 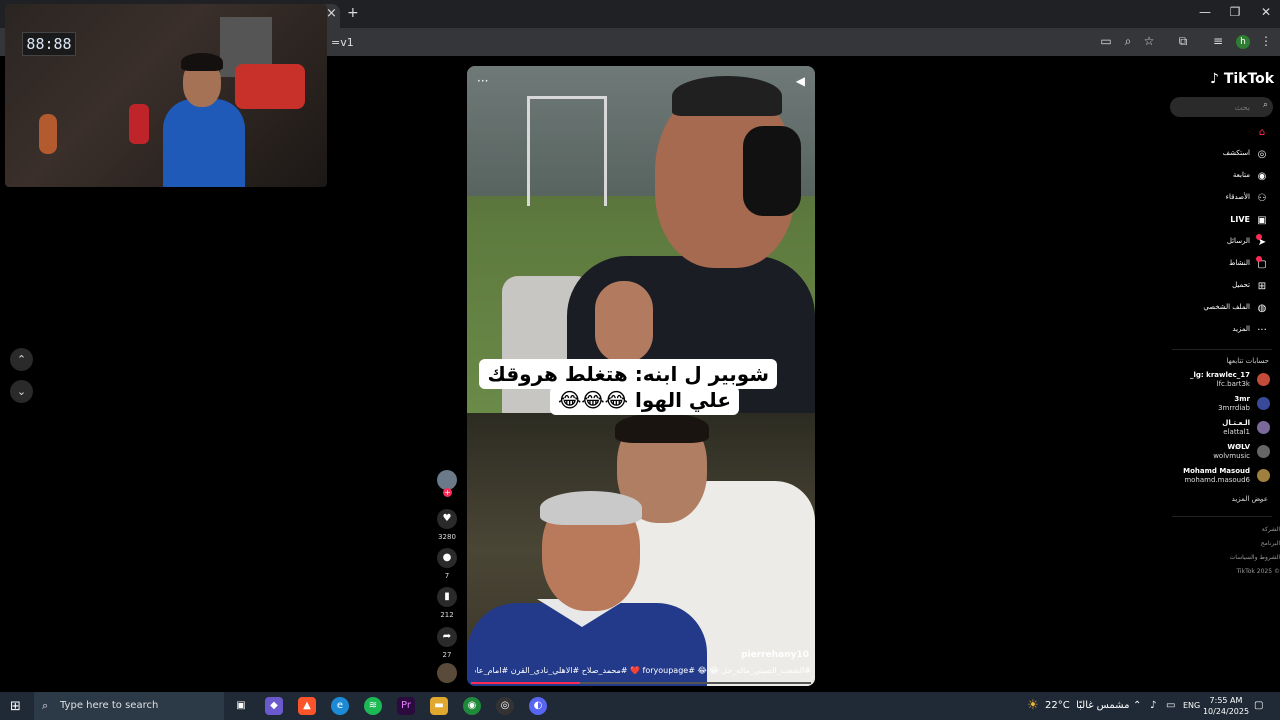 I want to click on share-action: ➦ 27, so click(x=447, y=643).